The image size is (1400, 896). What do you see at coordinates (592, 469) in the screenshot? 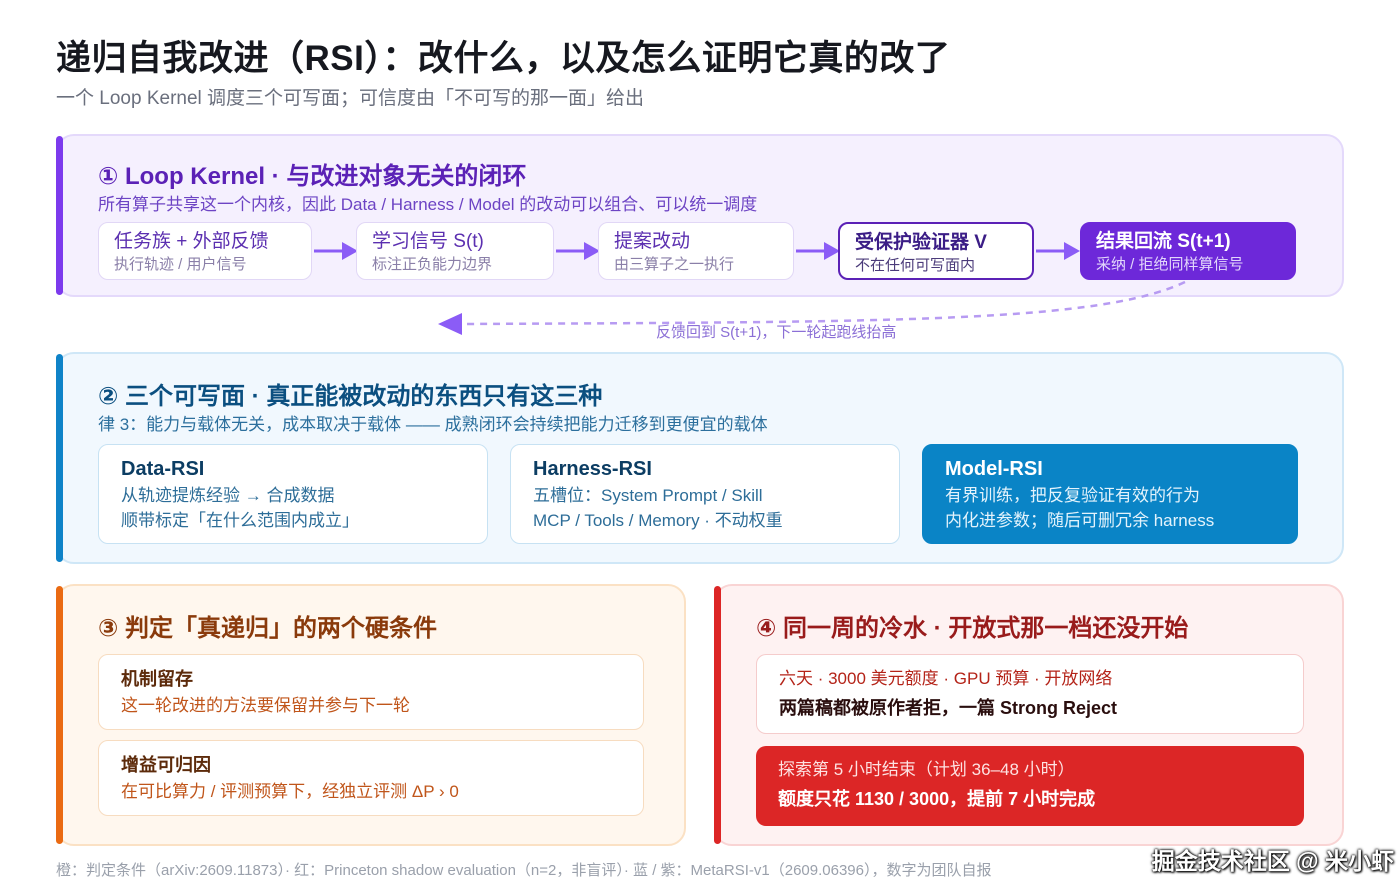
I see `card-title: Harness-RSI` at bounding box center [592, 469].